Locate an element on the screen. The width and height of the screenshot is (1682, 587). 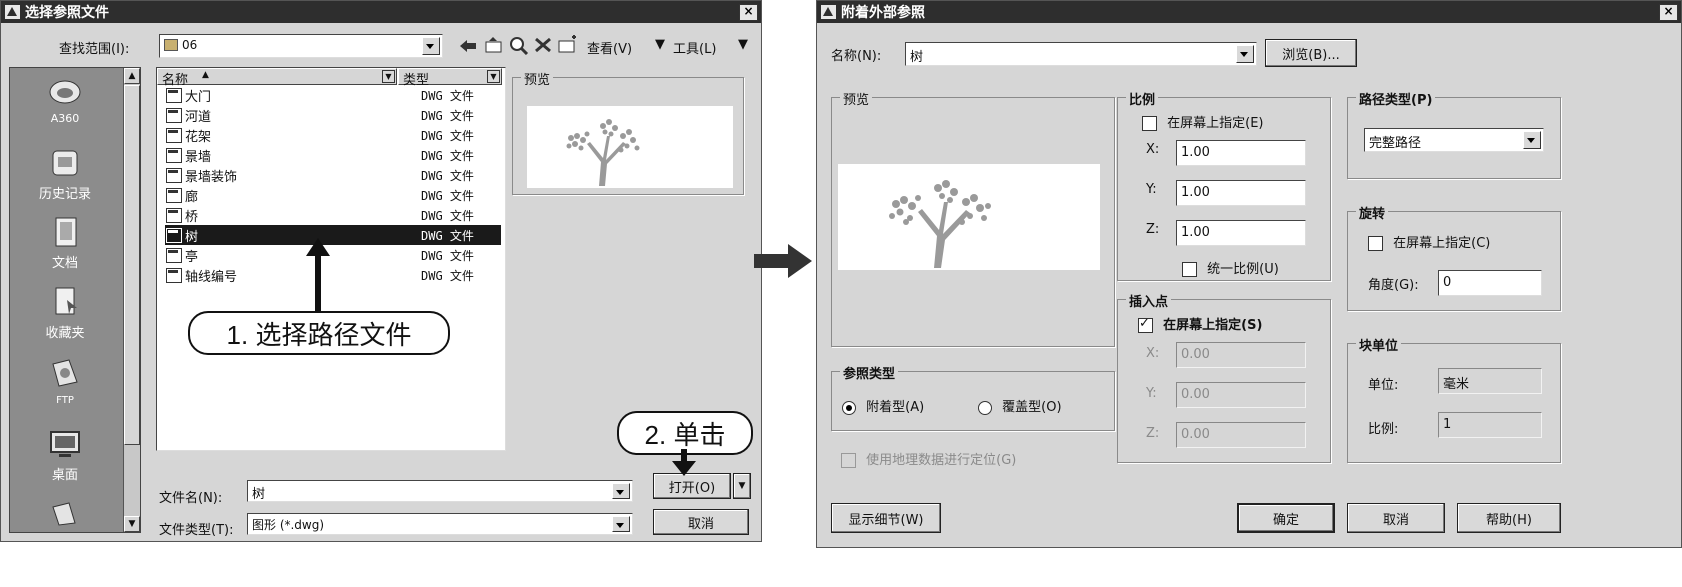
tree-thumbnail-icon is located at coordinates (603, 152).